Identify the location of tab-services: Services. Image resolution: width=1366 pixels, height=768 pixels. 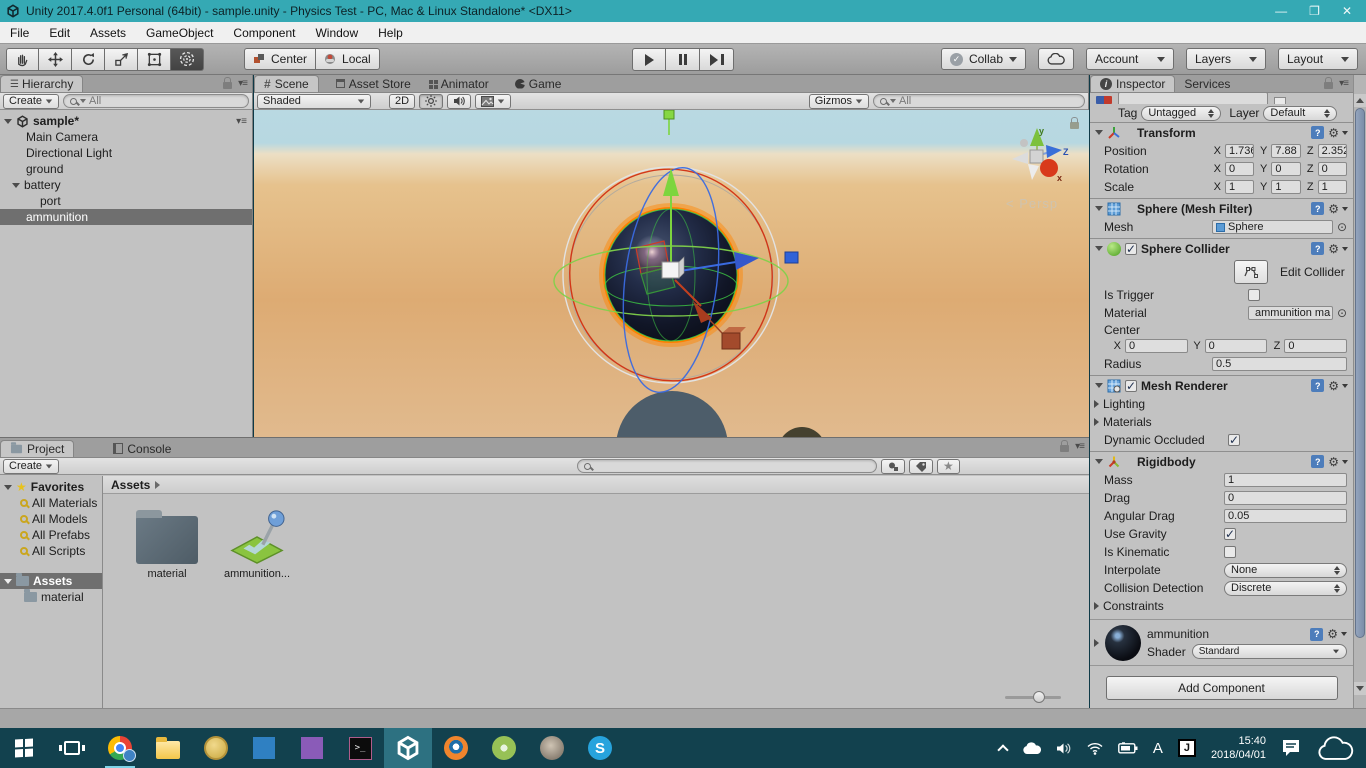
(1207, 83).